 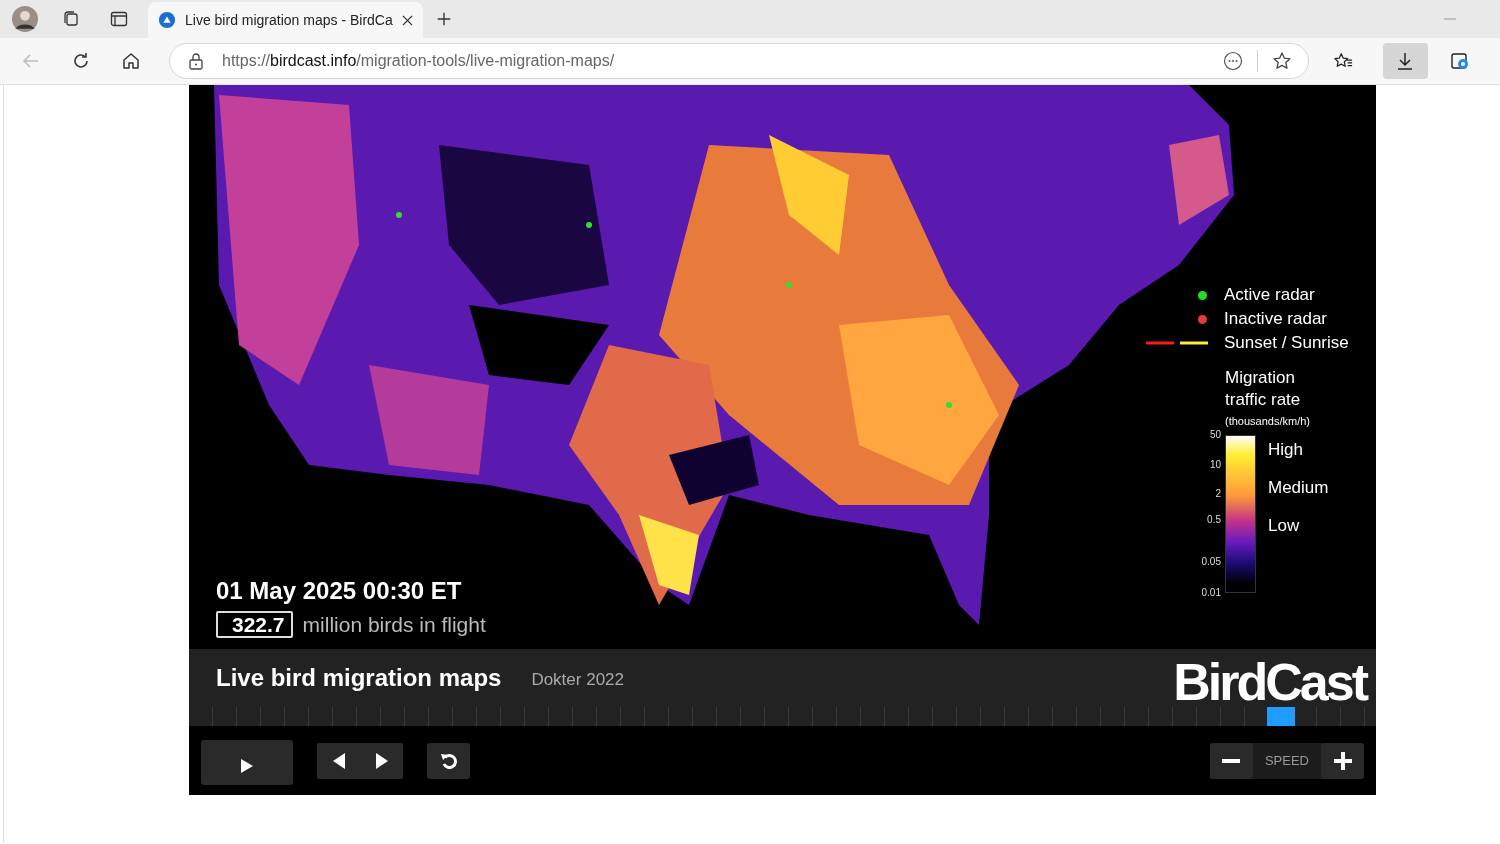 I want to click on play-button, so click(x=247, y=762).